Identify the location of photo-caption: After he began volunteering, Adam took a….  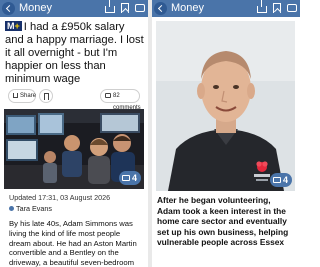
(223, 221).